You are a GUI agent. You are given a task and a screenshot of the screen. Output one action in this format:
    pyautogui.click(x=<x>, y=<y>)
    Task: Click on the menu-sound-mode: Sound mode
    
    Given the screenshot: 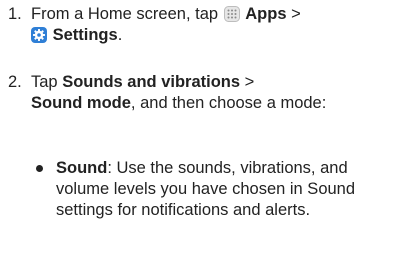 What is the action you would take?
    pyautogui.click(x=81, y=103)
    